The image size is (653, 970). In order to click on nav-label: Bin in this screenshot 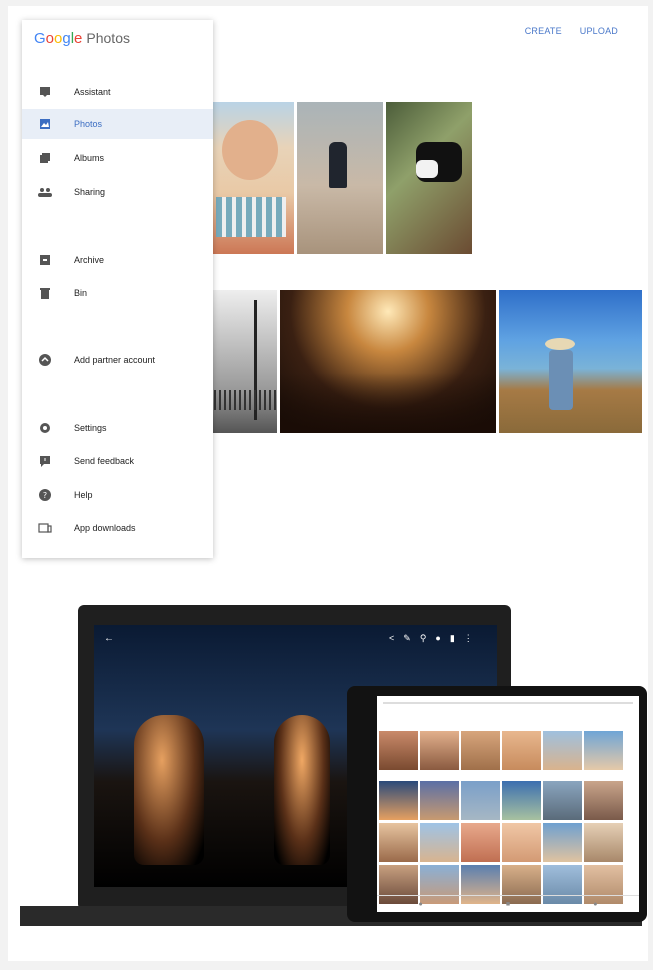, I will do `click(81, 293)`.